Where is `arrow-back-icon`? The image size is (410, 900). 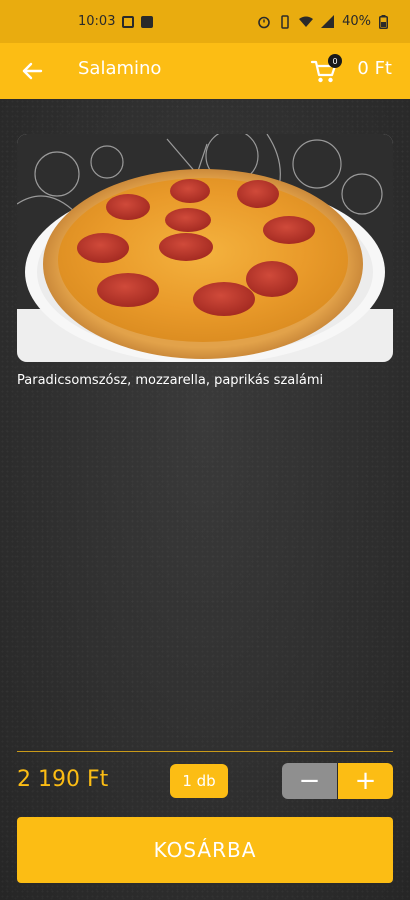 arrow-back-icon is located at coordinates (32, 71).